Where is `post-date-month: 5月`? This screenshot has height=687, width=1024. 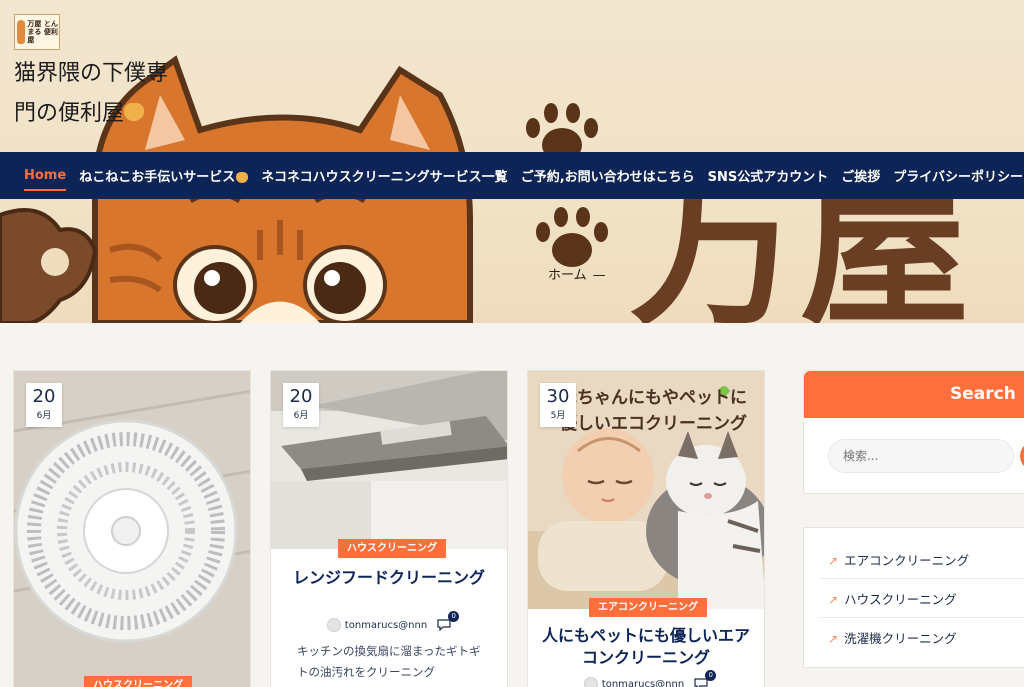 post-date-month: 5月 is located at coordinates (558, 416).